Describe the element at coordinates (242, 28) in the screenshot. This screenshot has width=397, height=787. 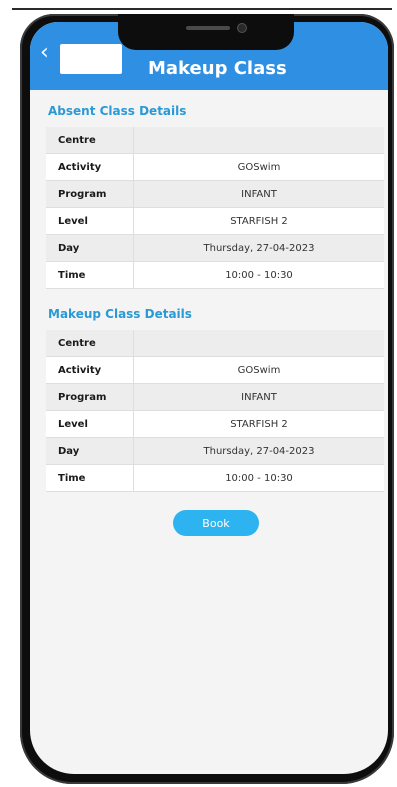
I see `camera-icon` at that location.